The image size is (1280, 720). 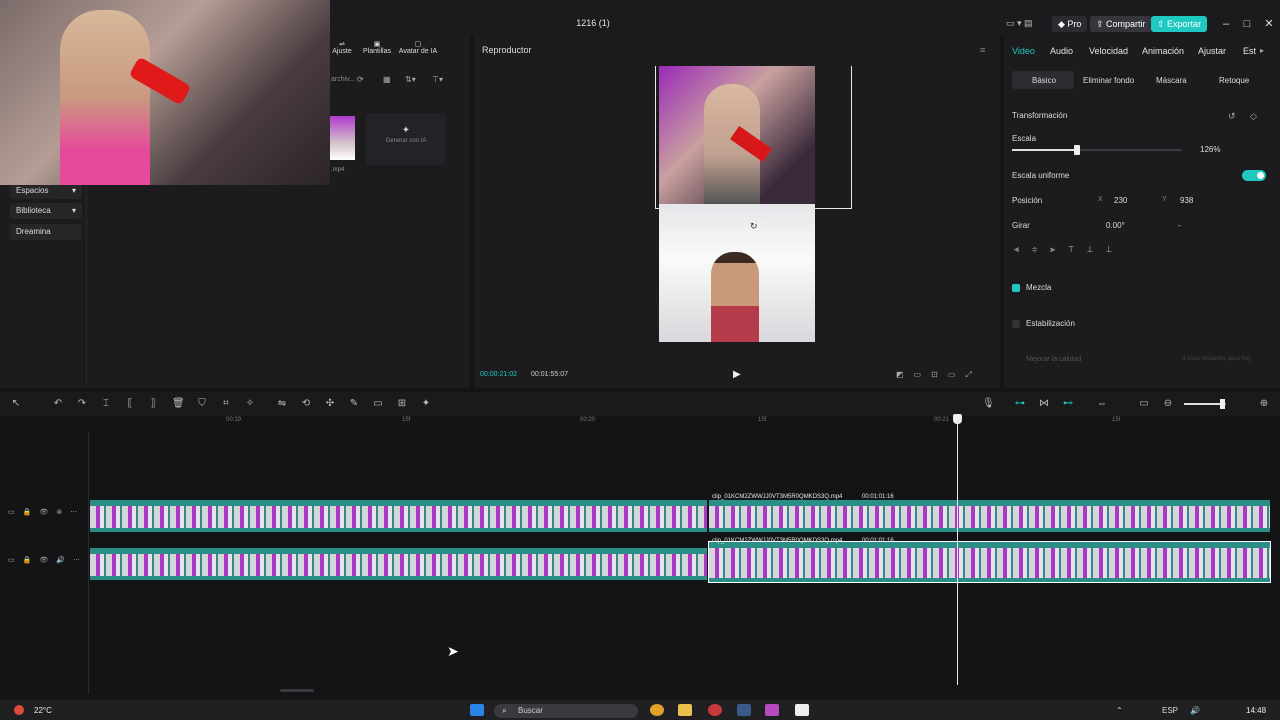 I want to click on link-icon: ⊶, so click(x=1020, y=404).